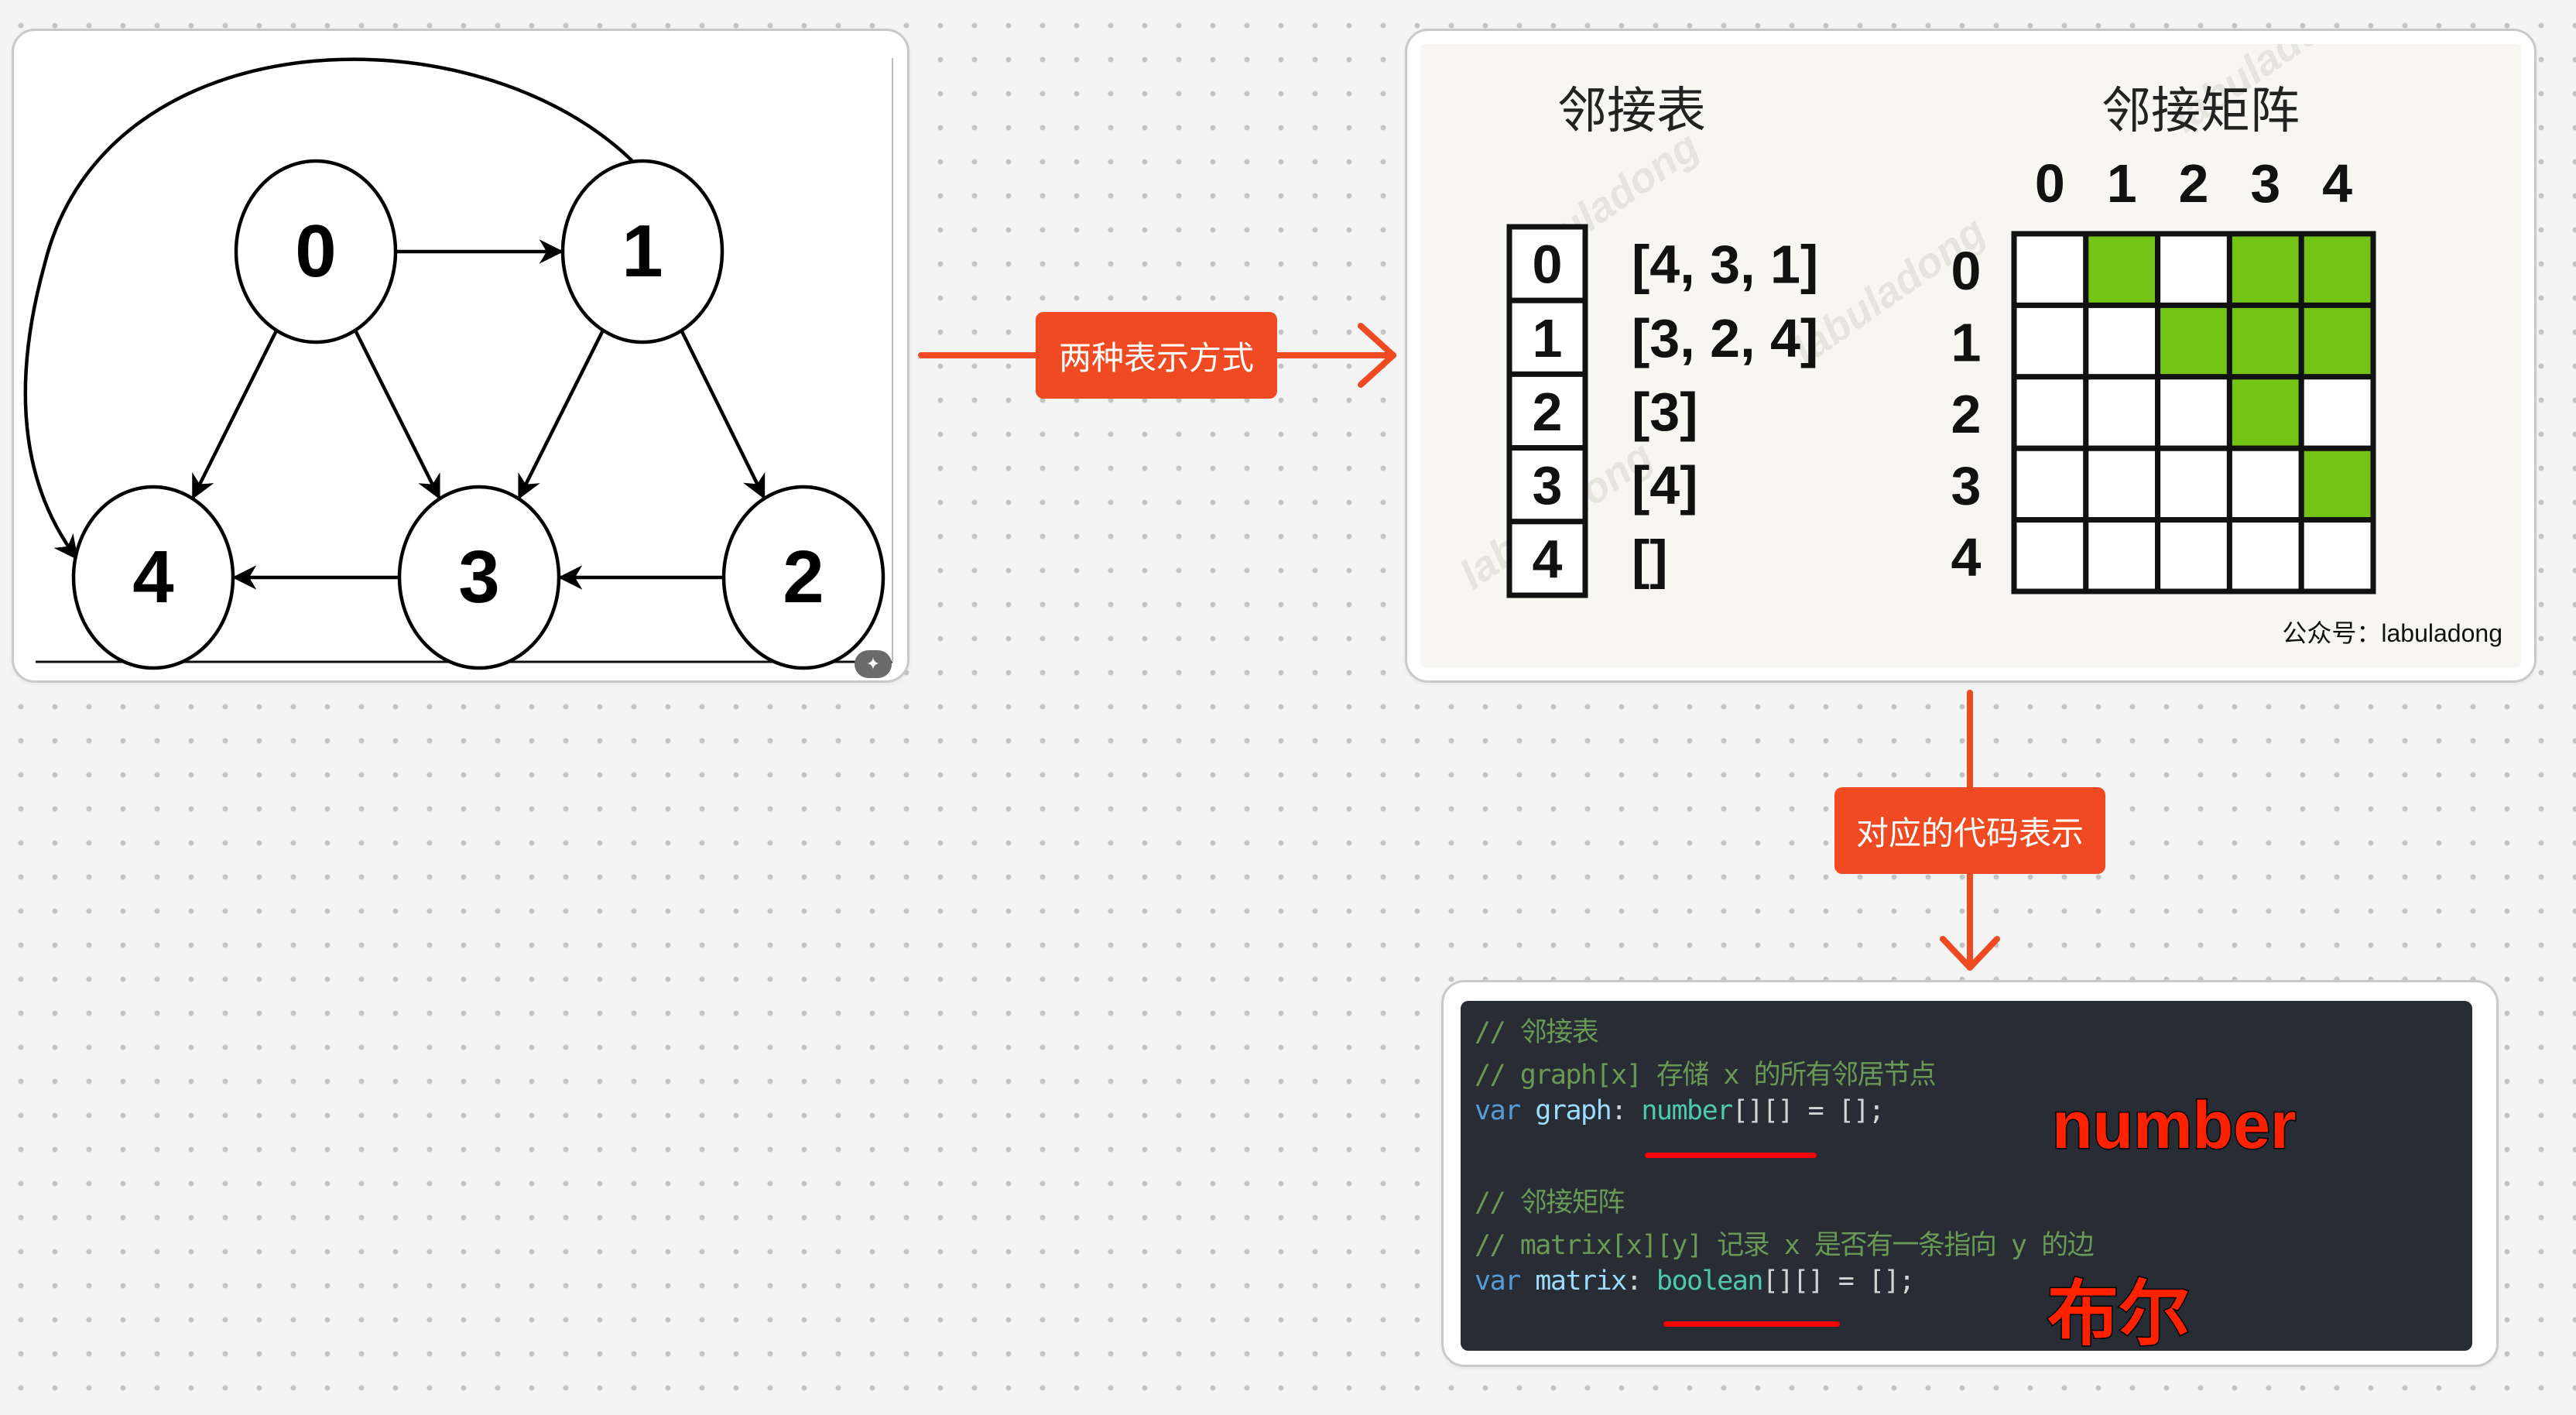 The image size is (2576, 1415). Describe the element at coordinates (1706, 1075) in the screenshot. I see `code-token-comment: // graph[x] 存储 x 的所有邻居节点` at that location.